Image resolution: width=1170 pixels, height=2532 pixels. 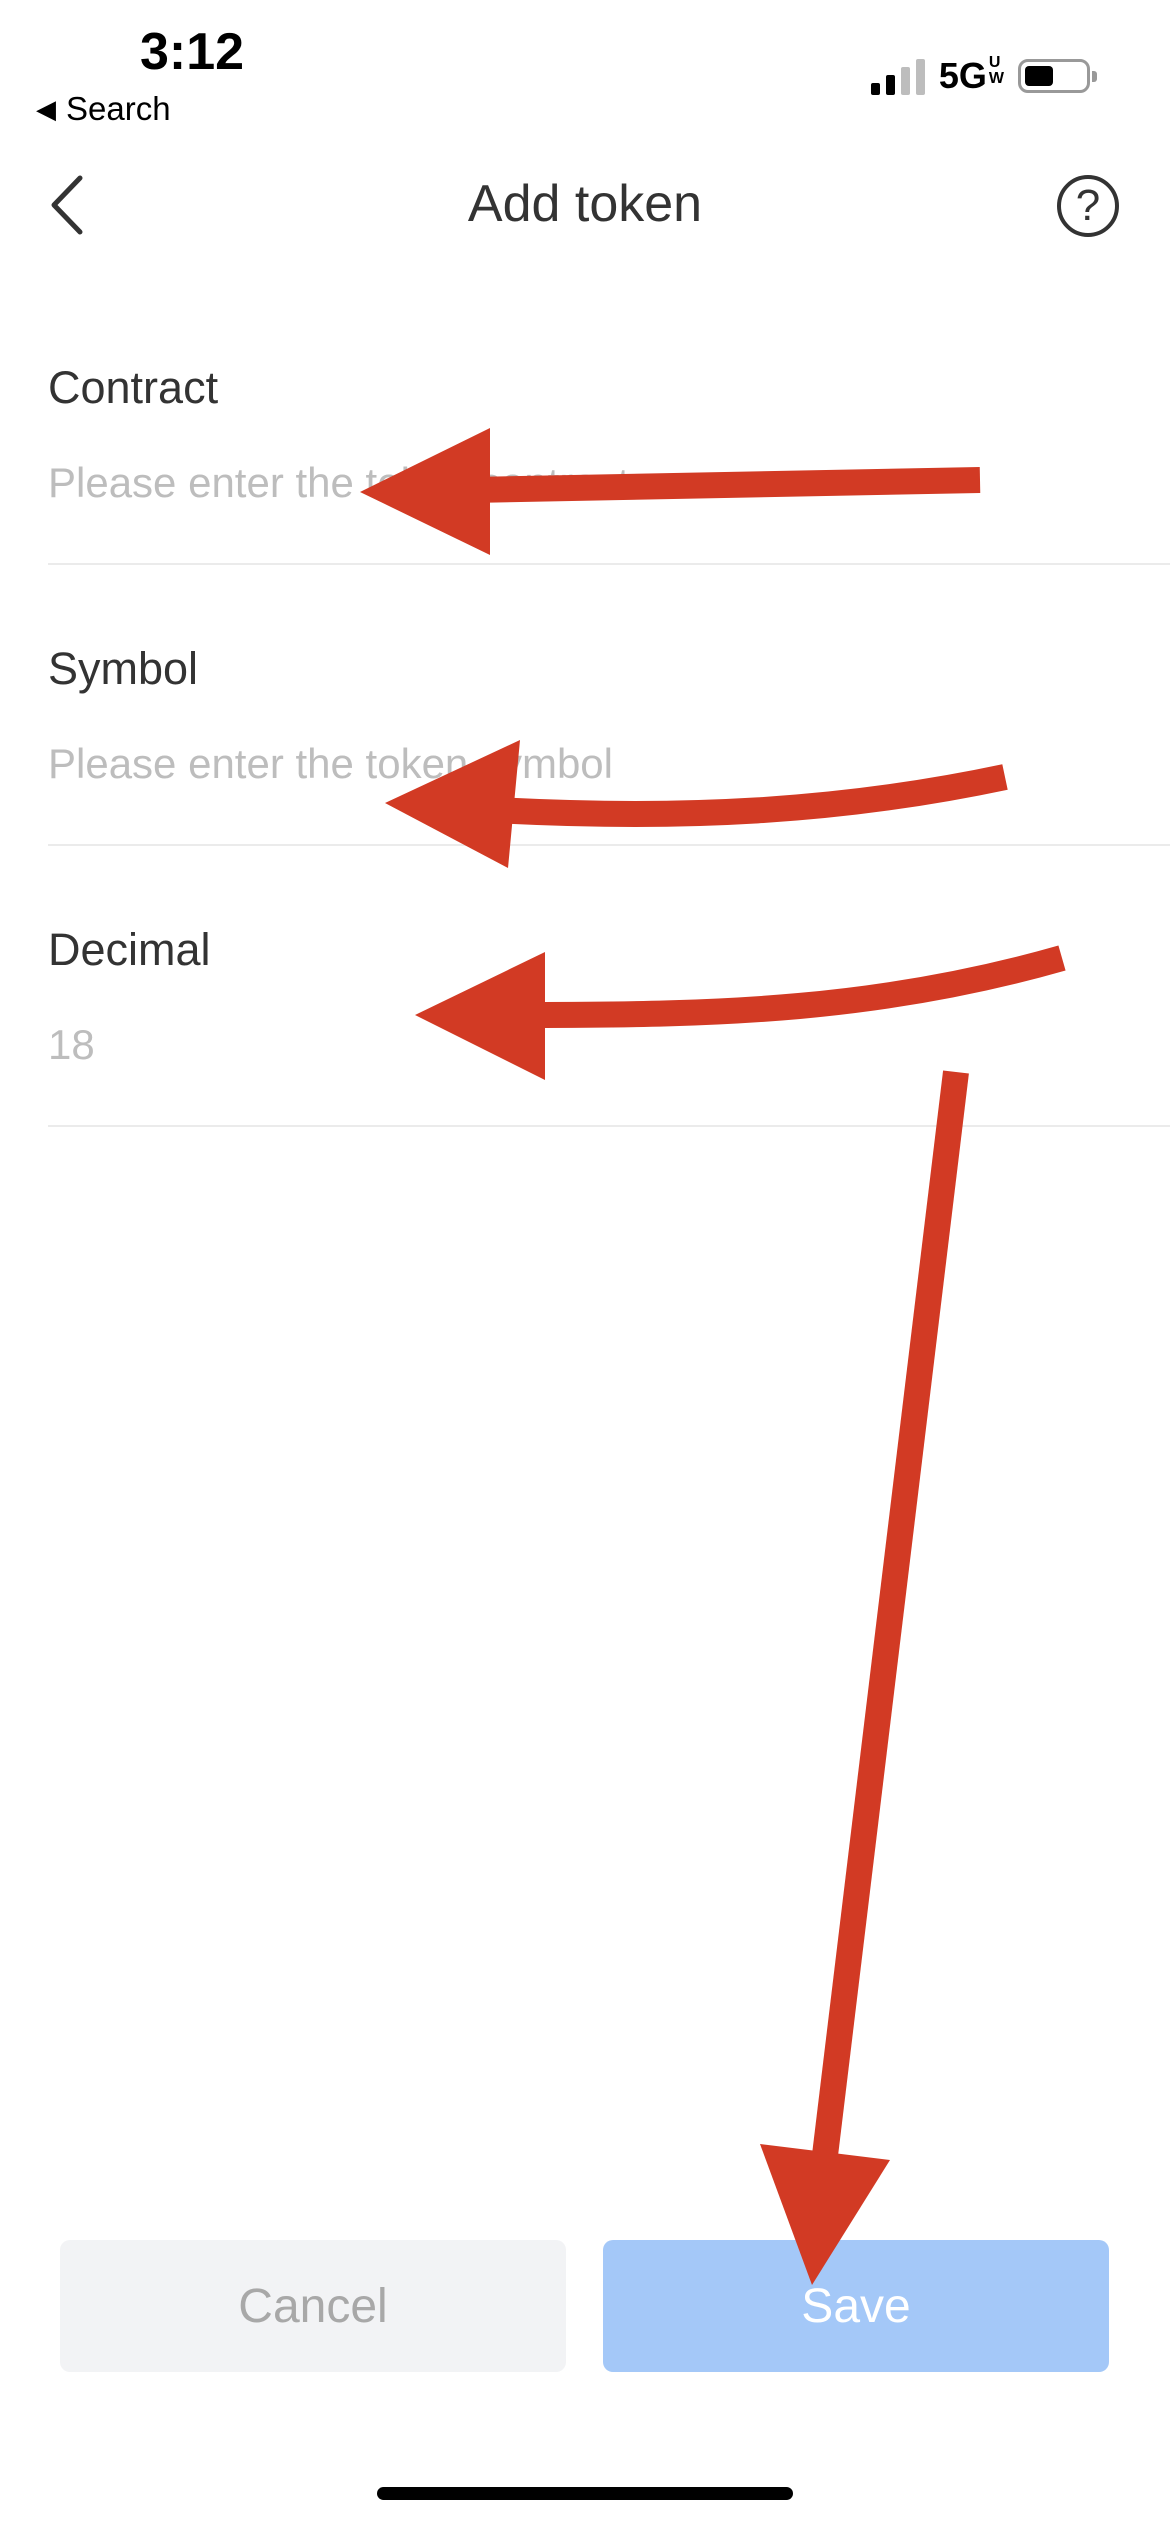 I want to click on back-to-search-link: ◀ Search, so click(x=103, y=109).